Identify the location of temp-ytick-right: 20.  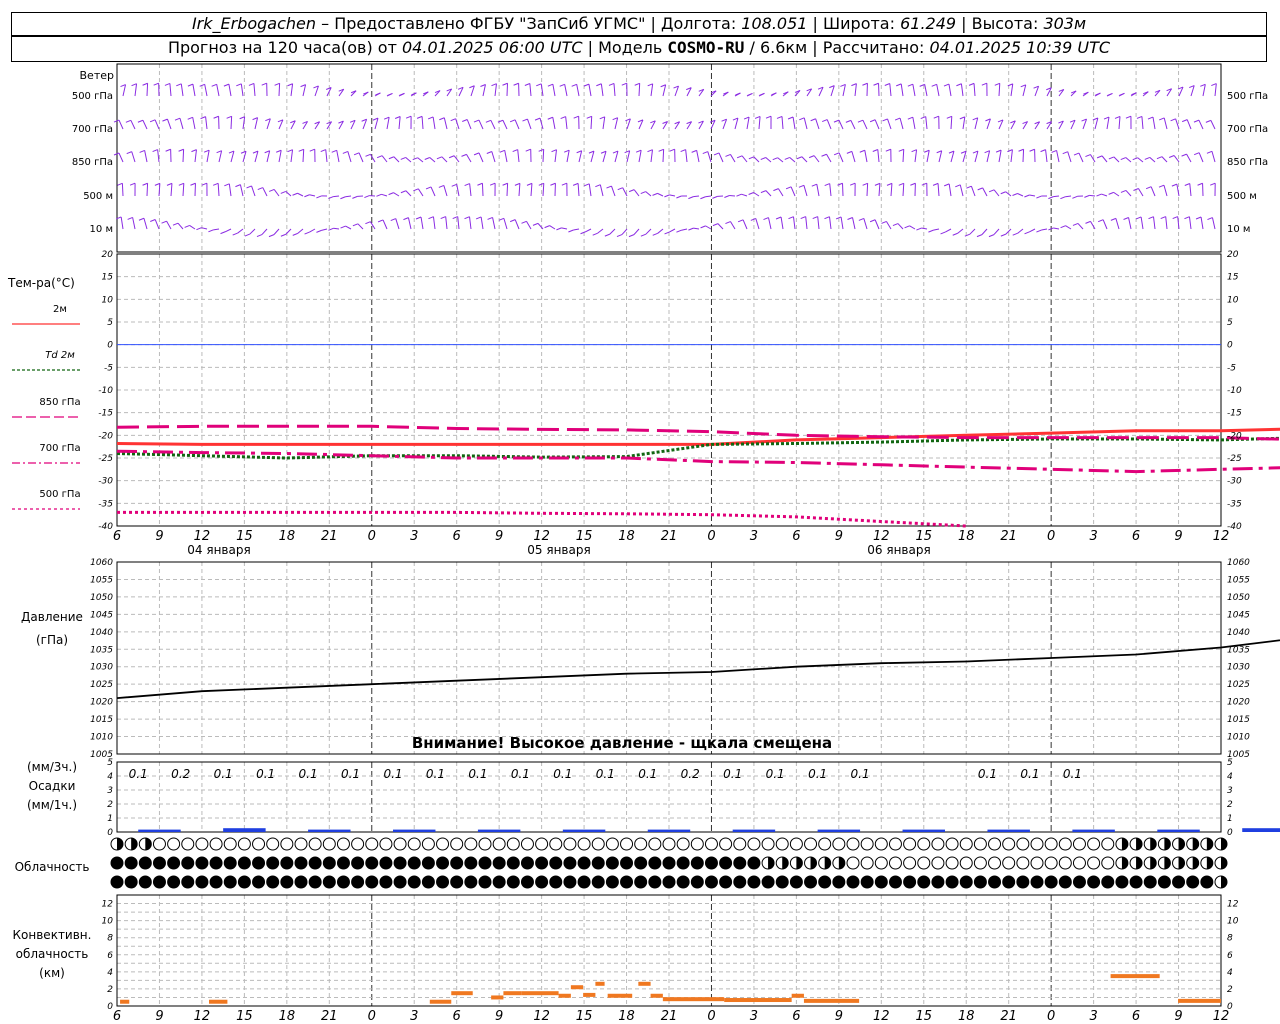
(1233, 255).